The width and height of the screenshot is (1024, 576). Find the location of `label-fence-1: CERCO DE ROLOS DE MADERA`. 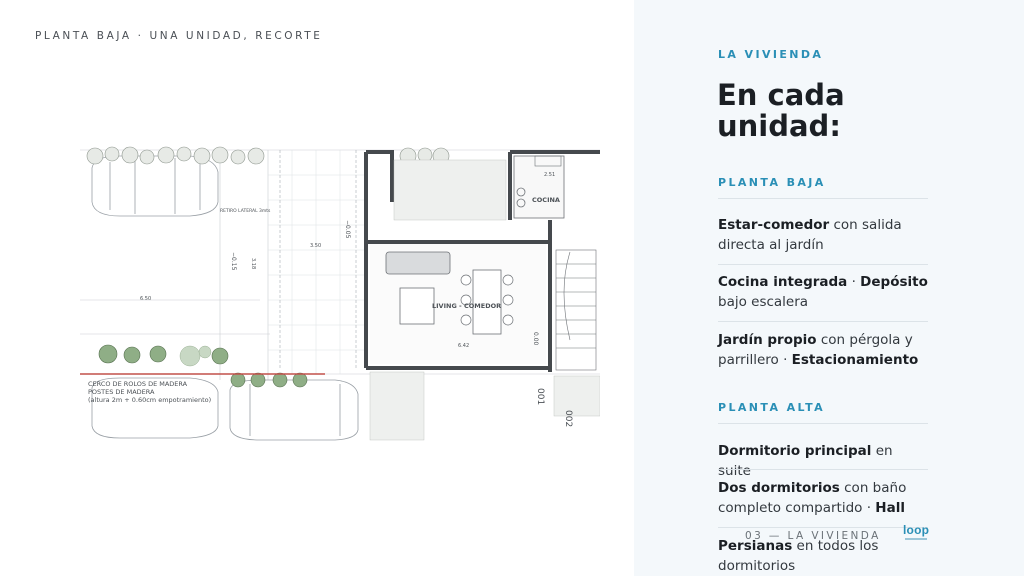

label-fence-1: CERCO DE ROLOS DE MADERA is located at coordinates (138, 384).